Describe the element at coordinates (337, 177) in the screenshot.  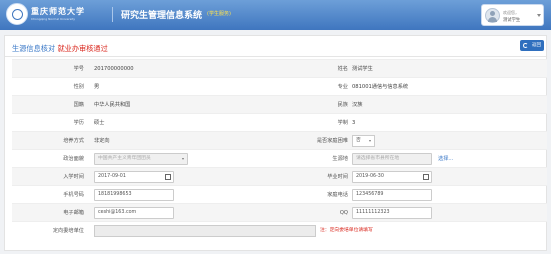
I see `graduation-date-label: 毕业时间` at that location.